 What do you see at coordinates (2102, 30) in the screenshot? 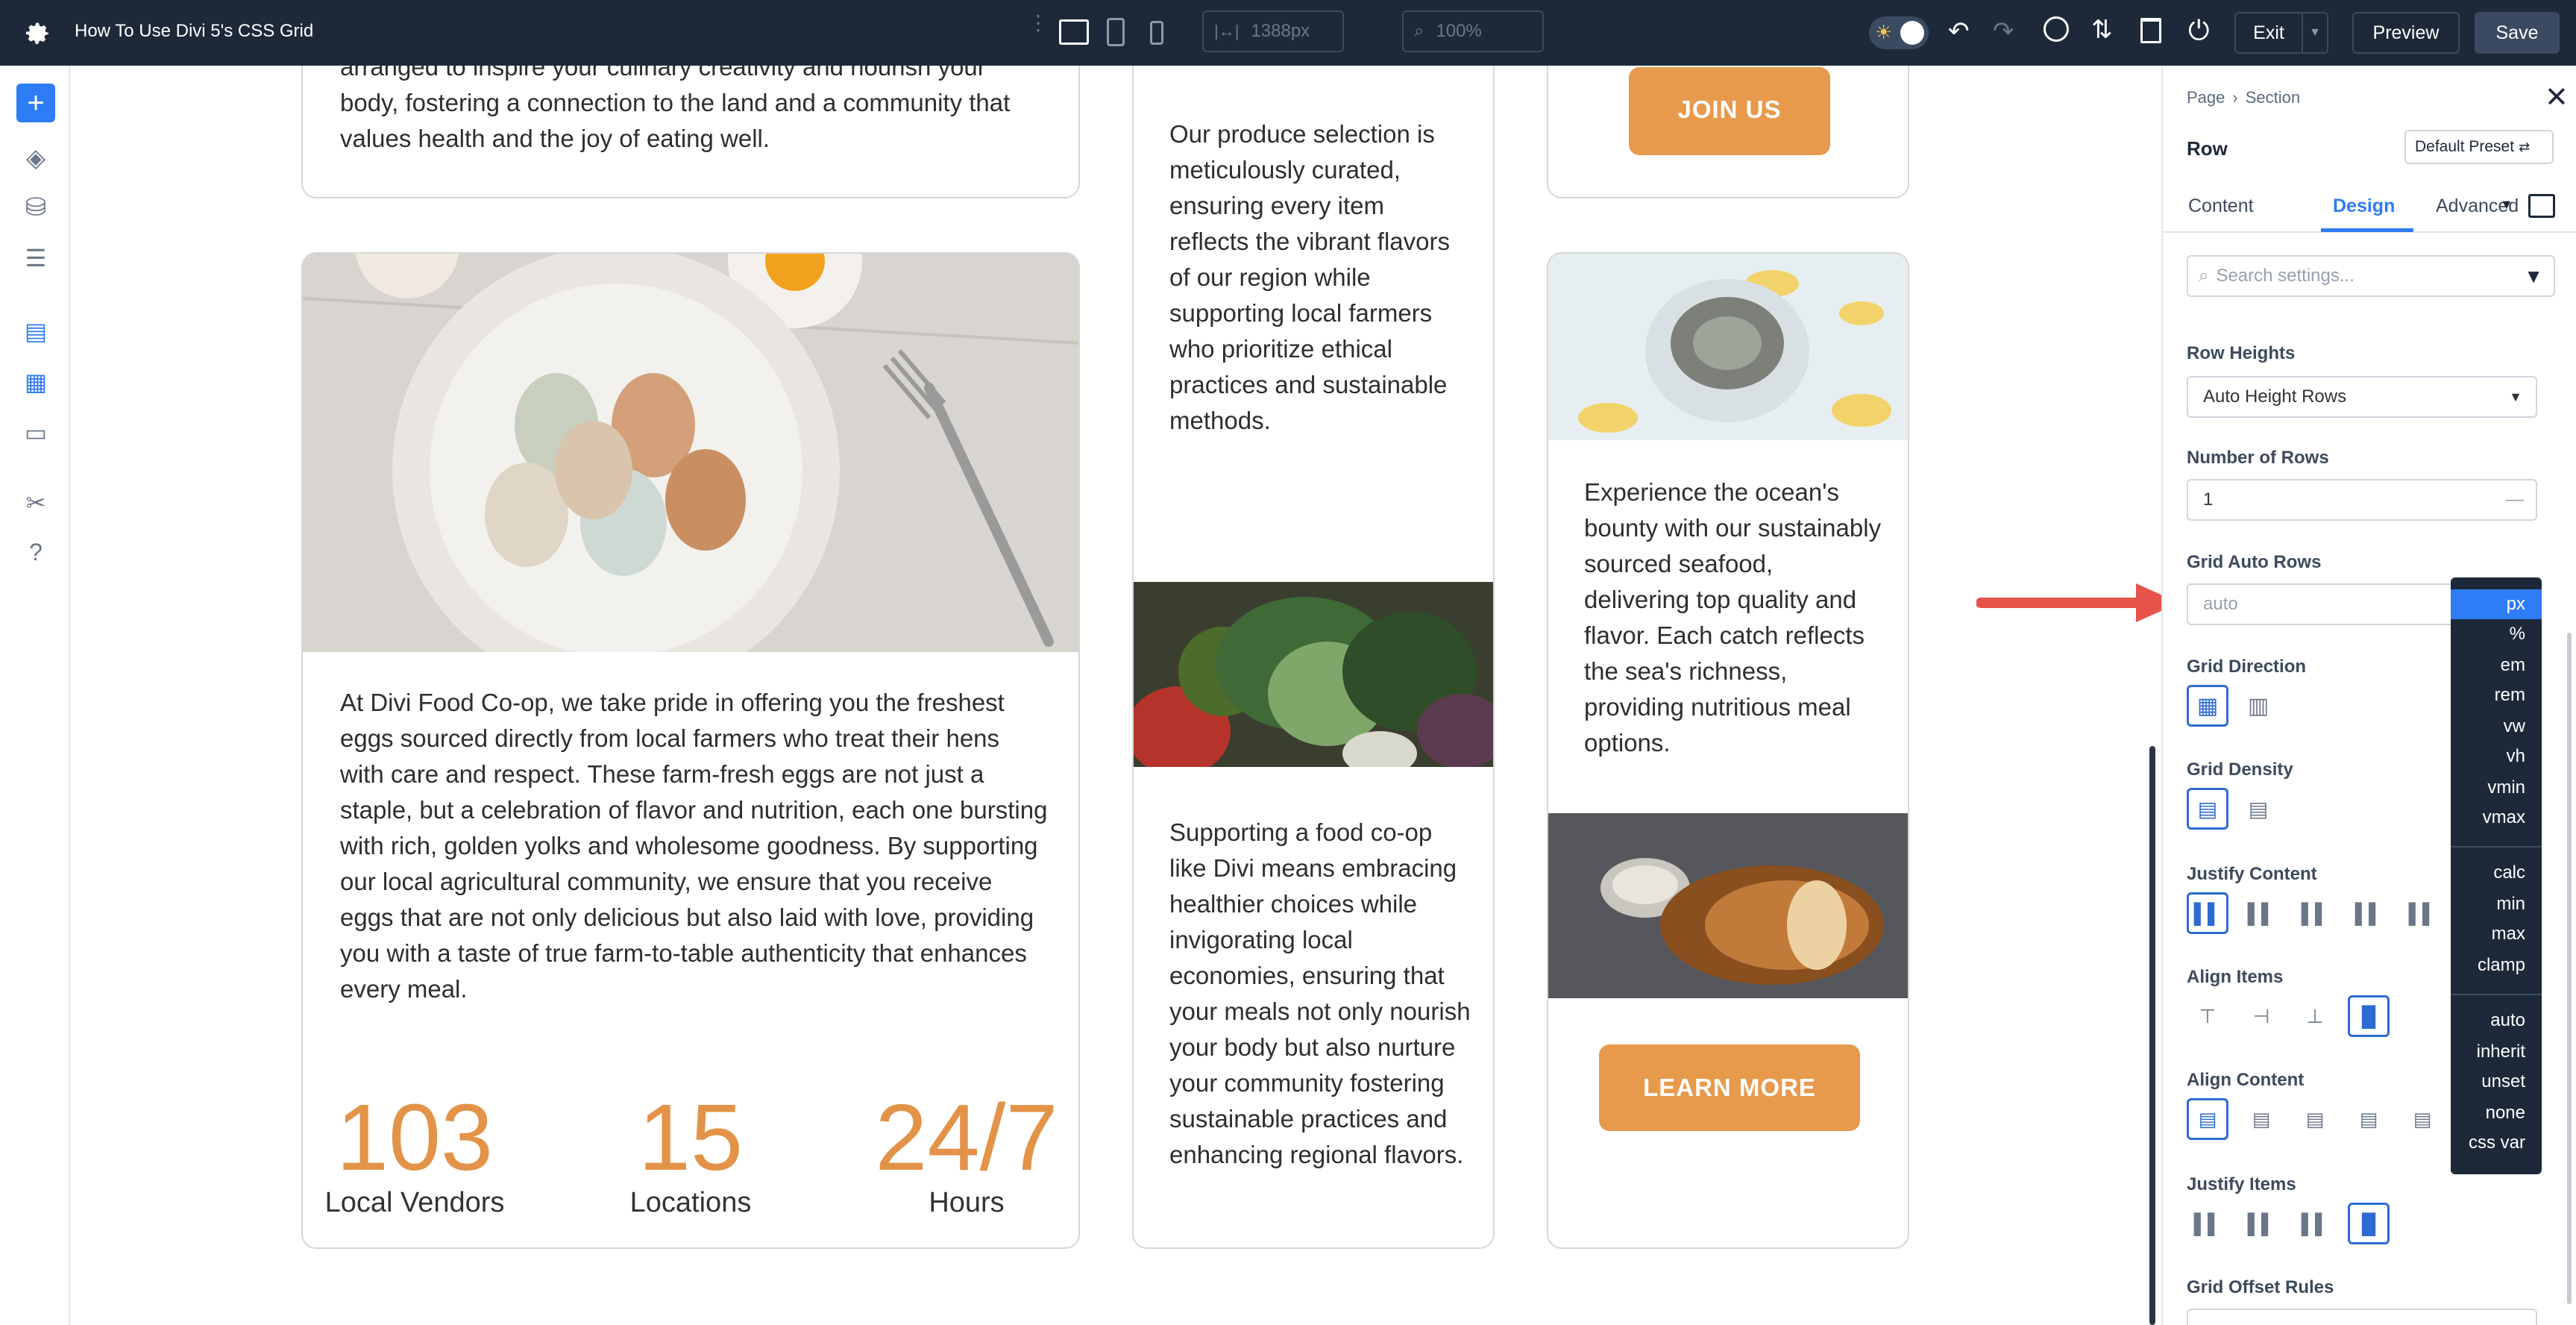
I see `sort-icon: ⇅` at bounding box center [2102, 30].